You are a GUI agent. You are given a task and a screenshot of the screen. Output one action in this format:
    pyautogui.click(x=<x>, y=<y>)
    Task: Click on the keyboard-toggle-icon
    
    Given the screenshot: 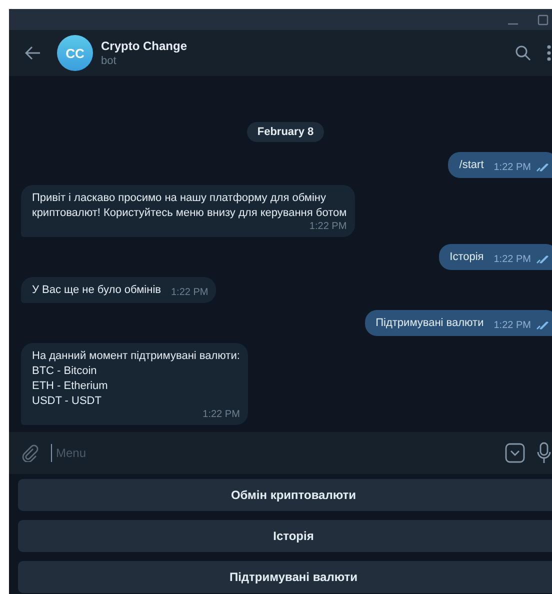 What is the action you would take?
    pyautogui.click(x=515, y=453)
    